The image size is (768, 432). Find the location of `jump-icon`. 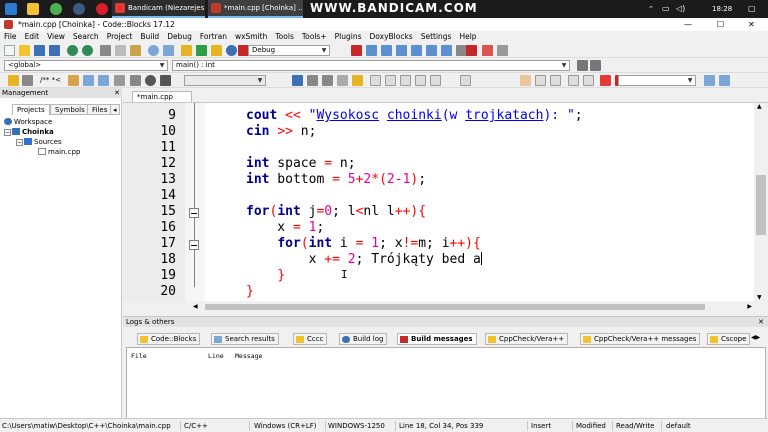

jump-icon is located at coordinates (27, 80).